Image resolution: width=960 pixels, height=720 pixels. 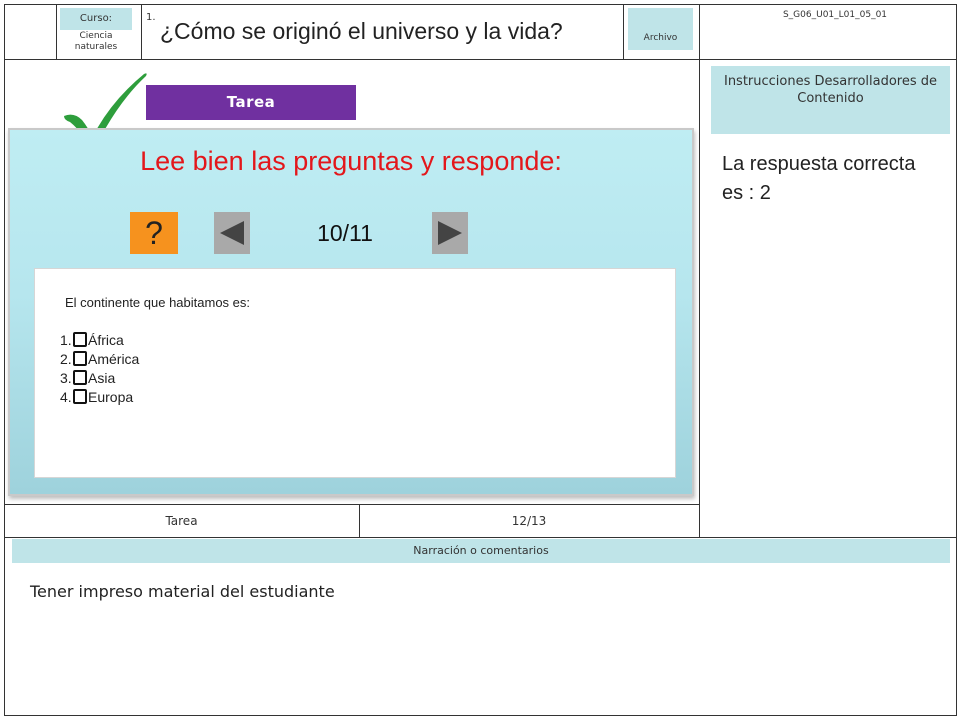 I want to click on option-number: 2., so click(x=66, y=359).